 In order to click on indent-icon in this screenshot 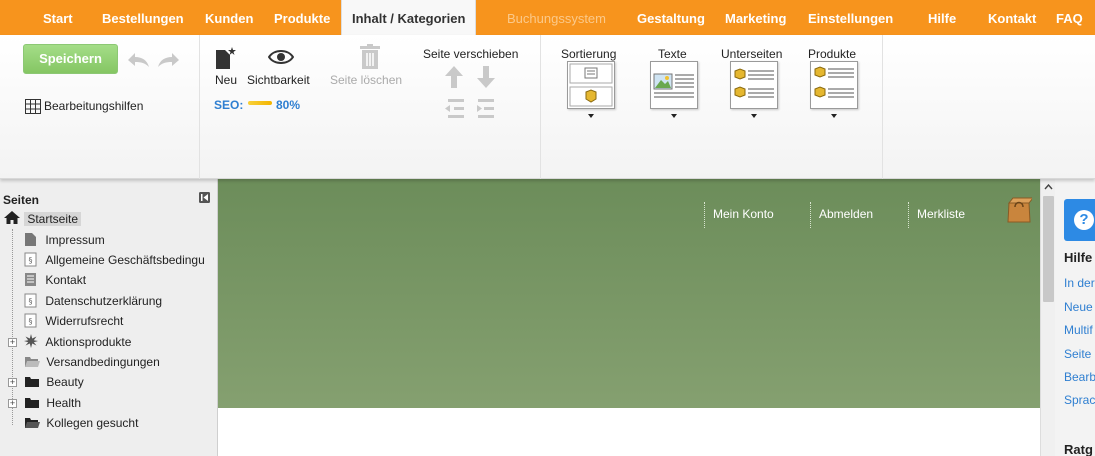, I will do `click(485, 108)`.